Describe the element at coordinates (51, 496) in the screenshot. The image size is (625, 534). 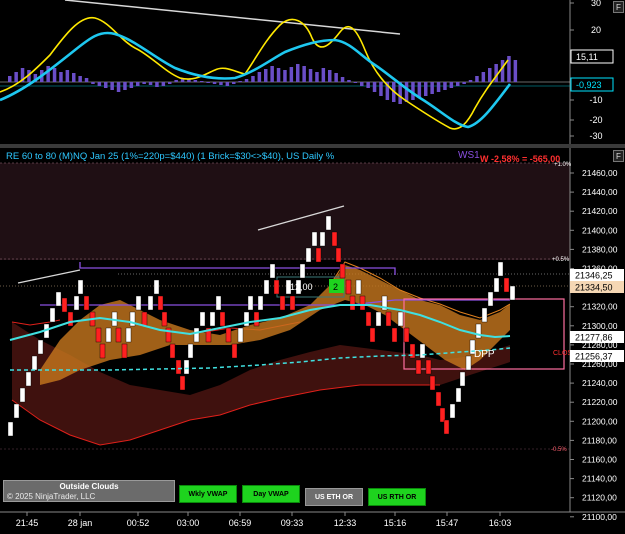
I see `copyright-text: © 2025 NinjaTrader, LLC` at that location.